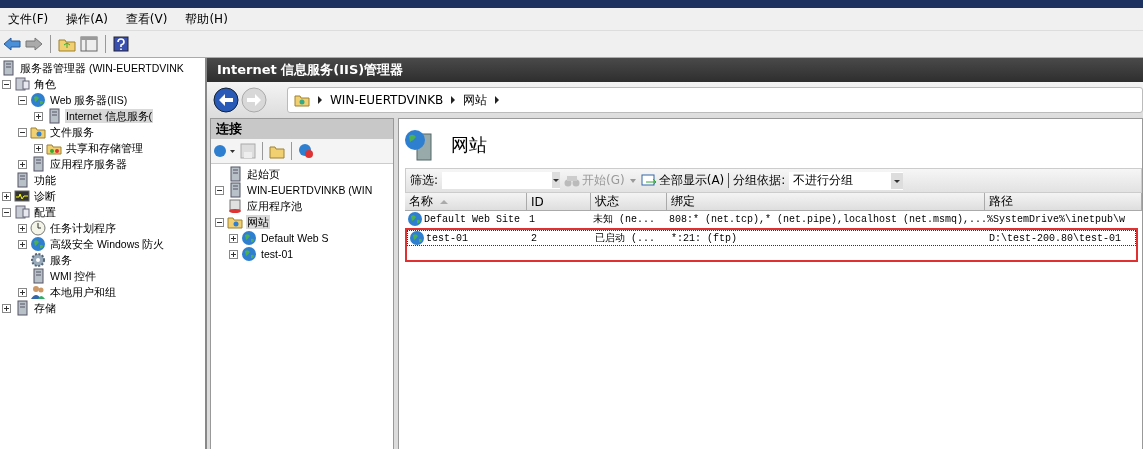 The height and width of the screenshot is (449, 1143). I want to click on tree-item: 角色, so click(45, 84).